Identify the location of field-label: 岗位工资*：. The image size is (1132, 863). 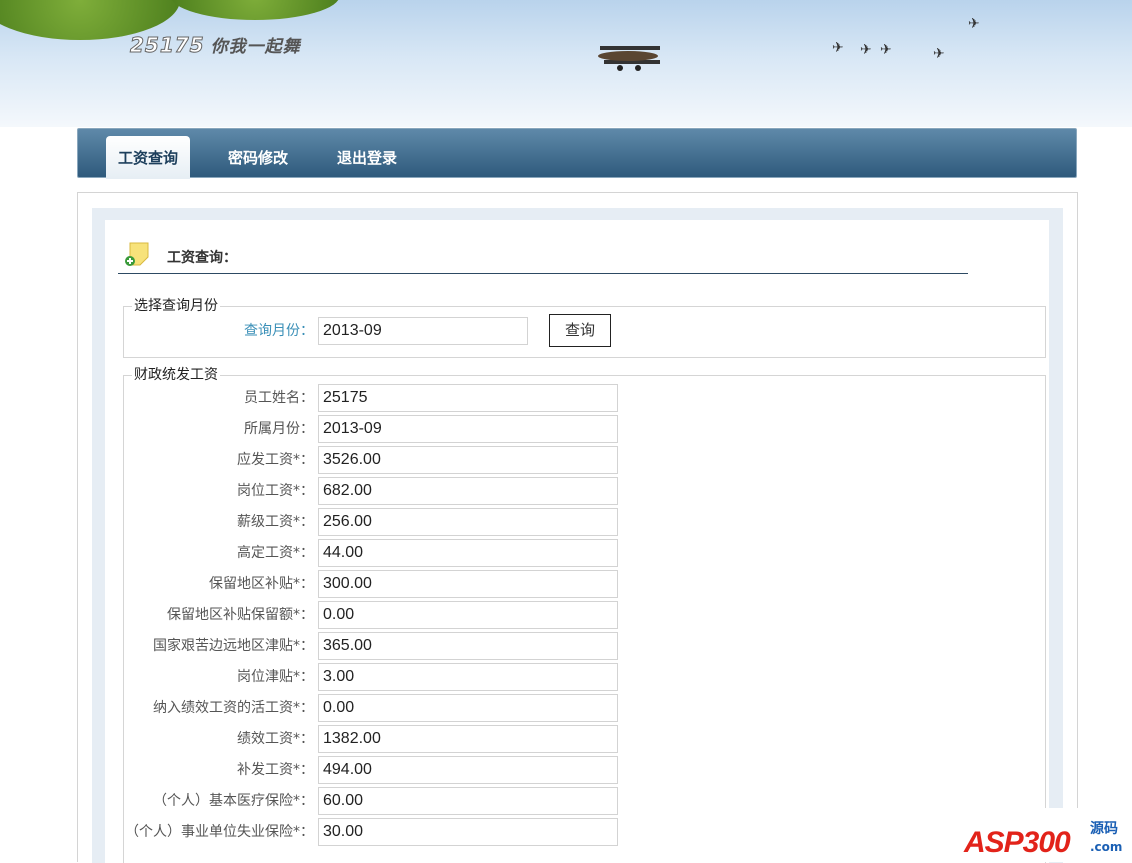
(275, 491).